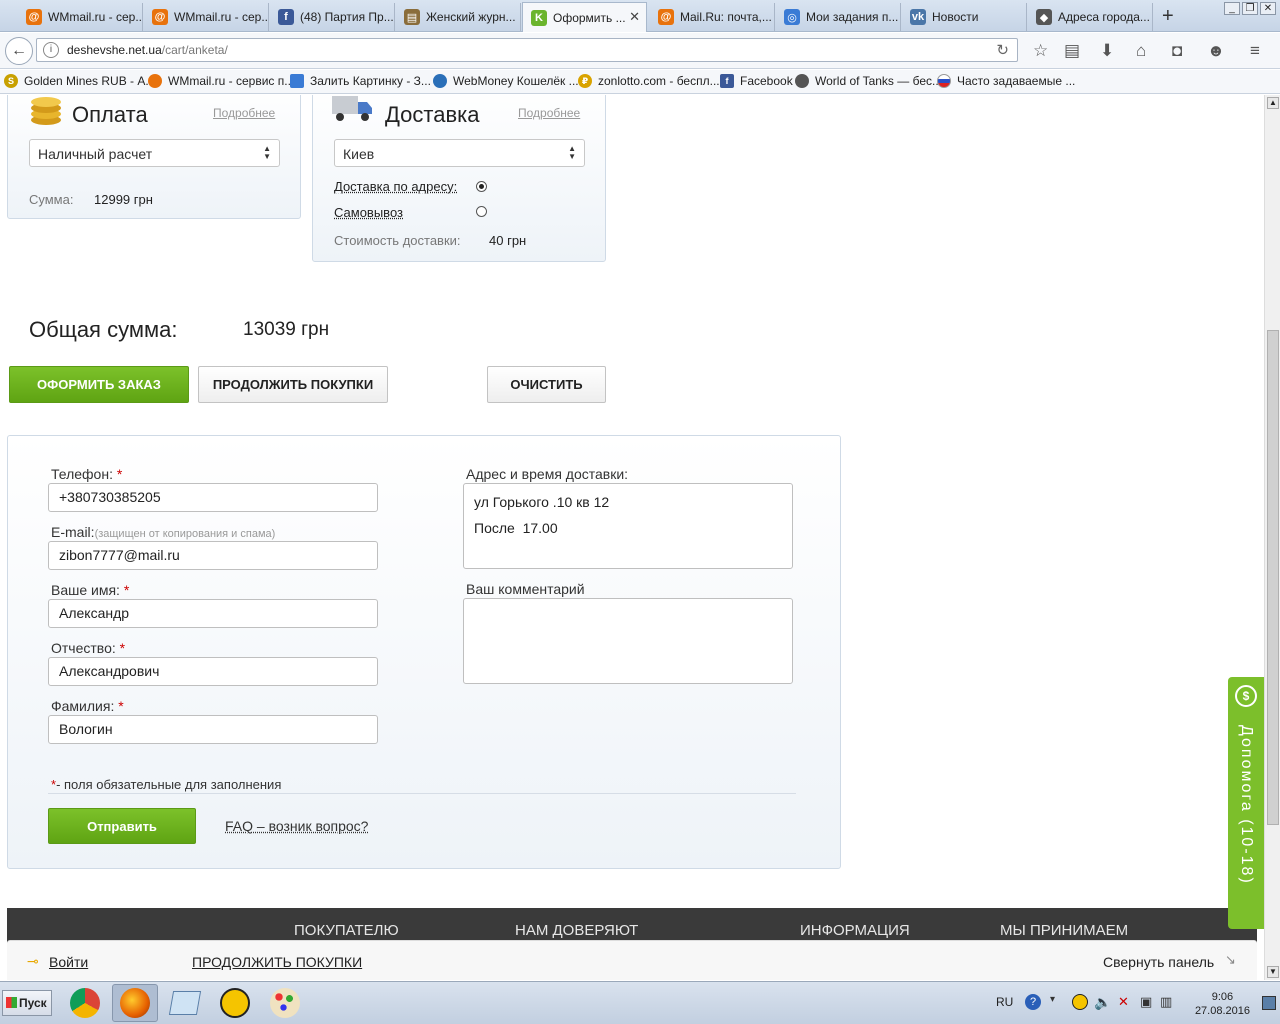 The width and height of the screenshot is (1280, 1024). I want to click on pickup-option: Самовывоз, so click(368, 212).